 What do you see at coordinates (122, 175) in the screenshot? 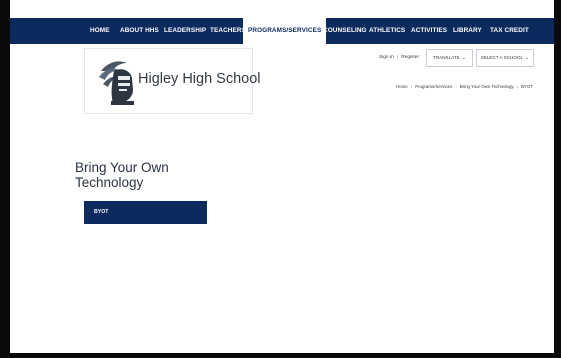
I see `page-title: Bring Your Own Technology` at bounding box center [122, 175].